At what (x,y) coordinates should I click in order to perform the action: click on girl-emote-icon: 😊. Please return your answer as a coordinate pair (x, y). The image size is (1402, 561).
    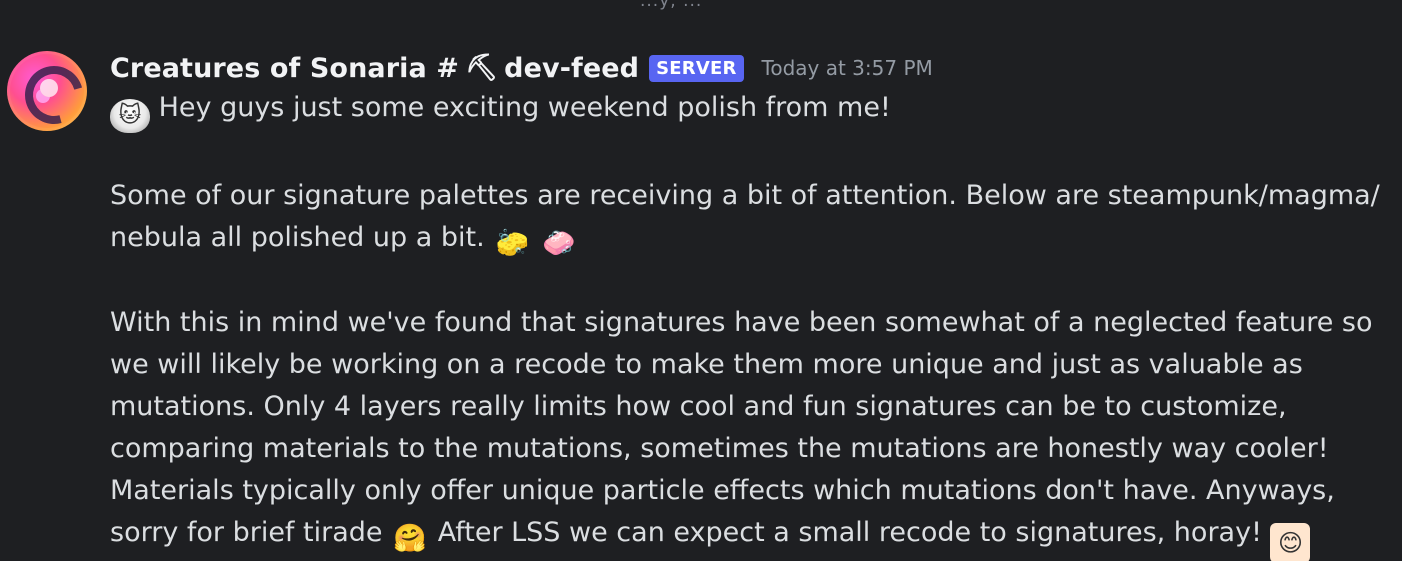
    Looking at the image, I should click on (1290, 542).